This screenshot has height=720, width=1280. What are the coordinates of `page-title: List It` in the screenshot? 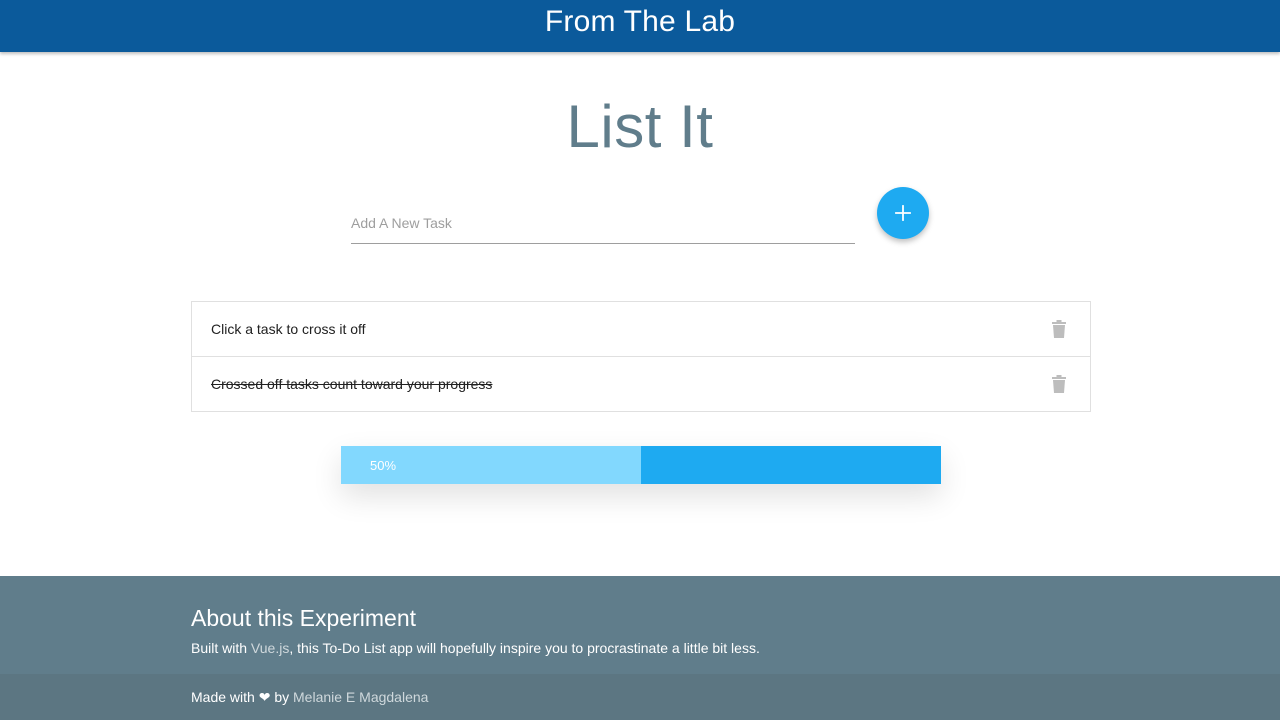 It's located at (640, 126).